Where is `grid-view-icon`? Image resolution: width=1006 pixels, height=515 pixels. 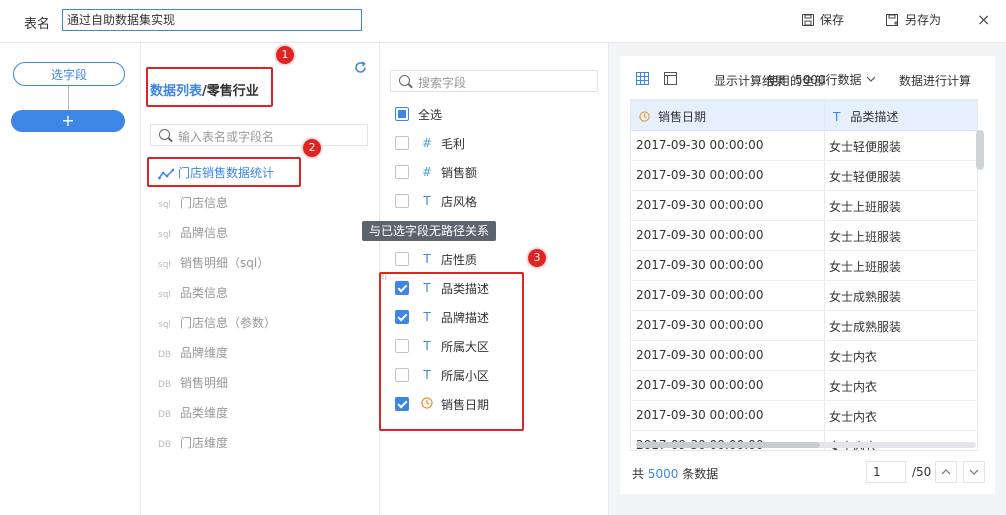 grid-view-icon is located at coordinates (642, 80).